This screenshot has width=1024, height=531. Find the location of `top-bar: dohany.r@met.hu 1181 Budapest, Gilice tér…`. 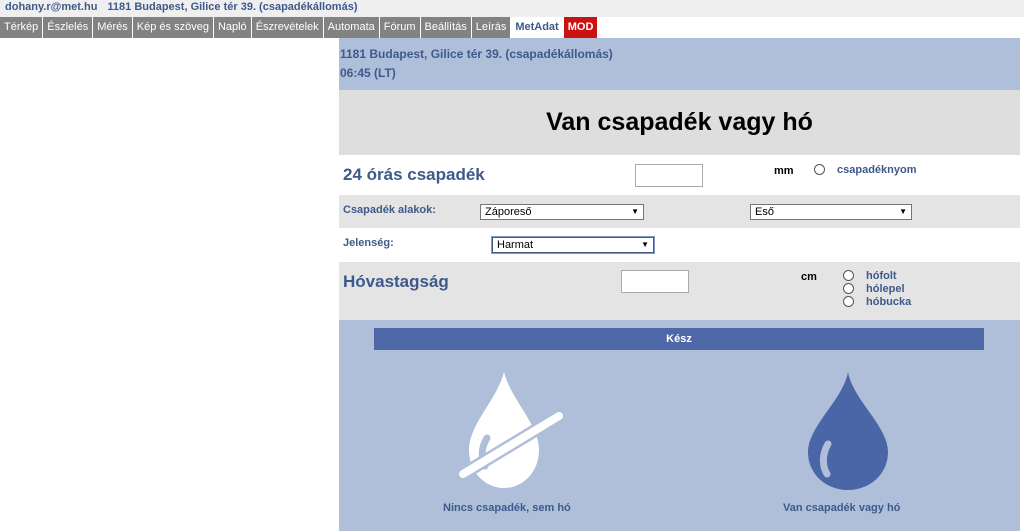

top-bar: dohany.r@met.hu 1181 Budapest, Gilice tér… is located at coordinates (512, 8).